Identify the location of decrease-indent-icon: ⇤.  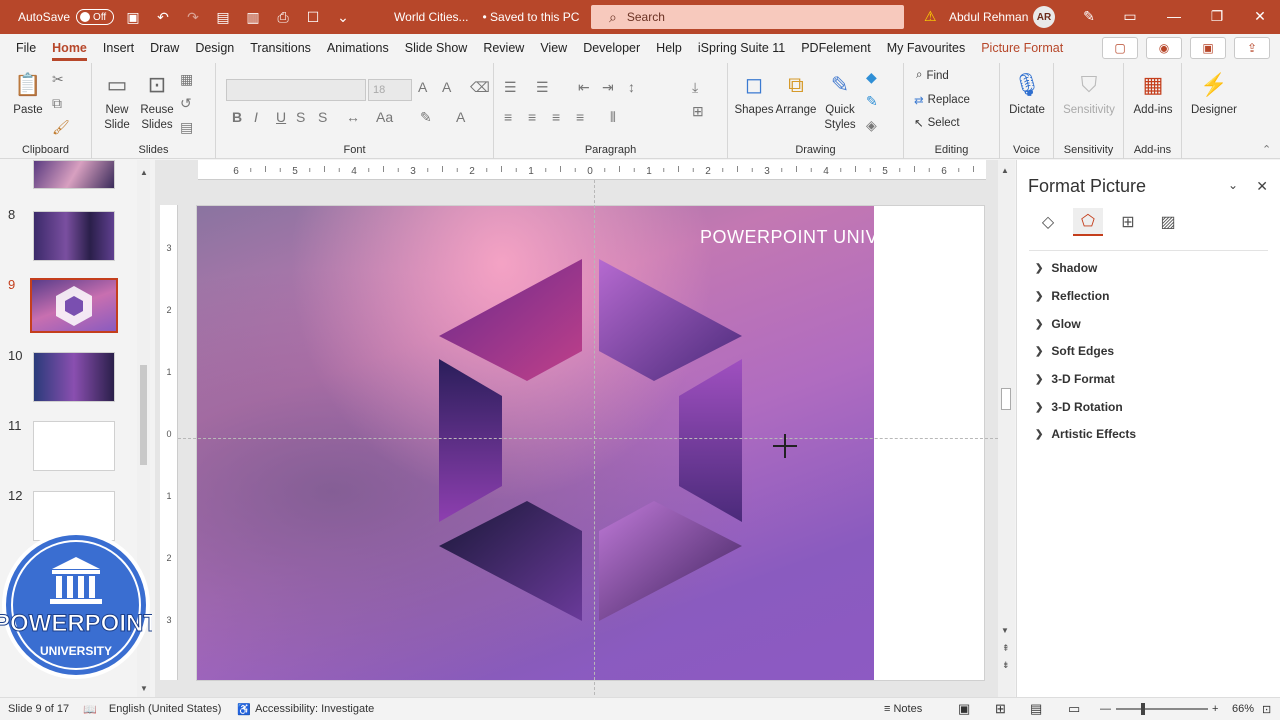
(584, 87).